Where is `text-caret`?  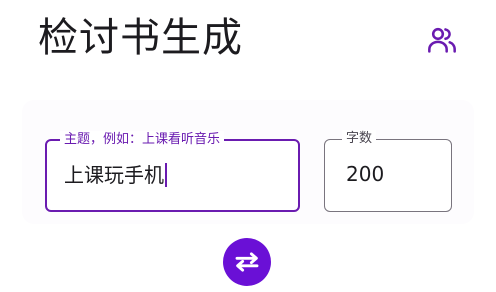 text-caret is located at coordinates (166, 175).